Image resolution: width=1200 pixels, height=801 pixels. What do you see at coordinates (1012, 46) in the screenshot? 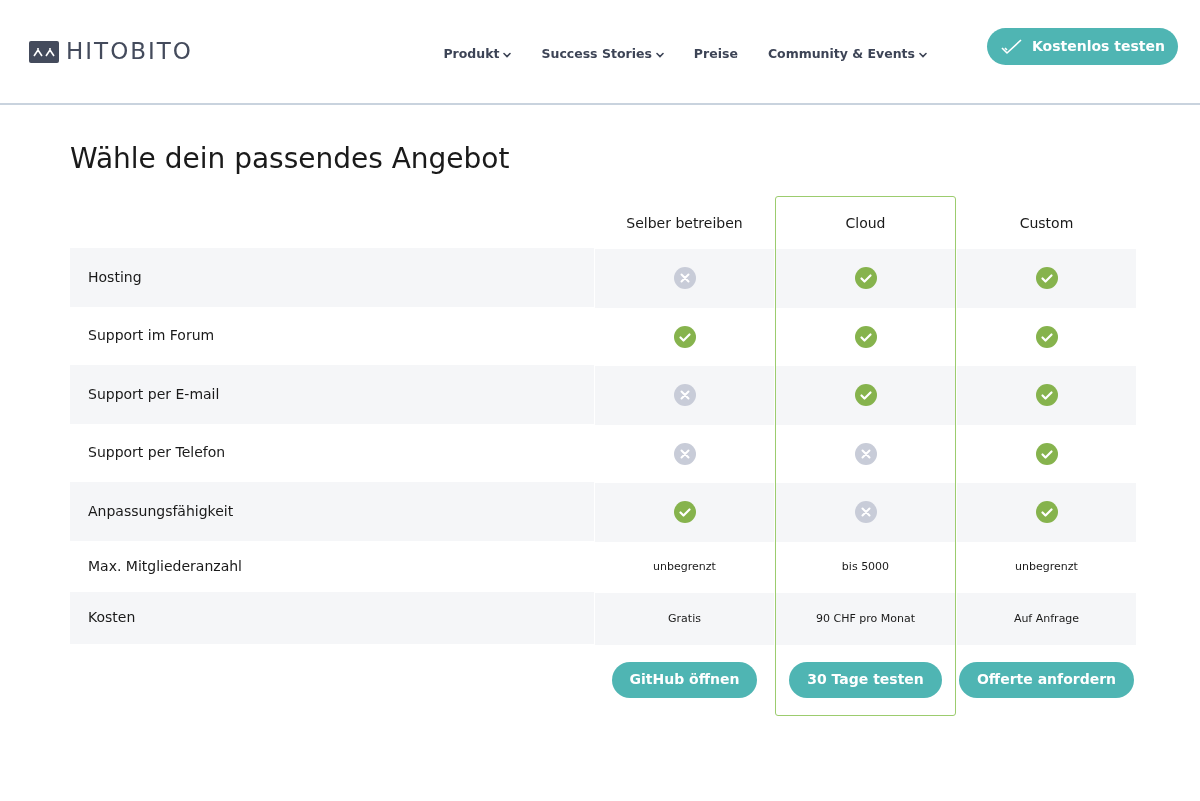
I see `checkmark-icon` at bounding box center [1012, 46].